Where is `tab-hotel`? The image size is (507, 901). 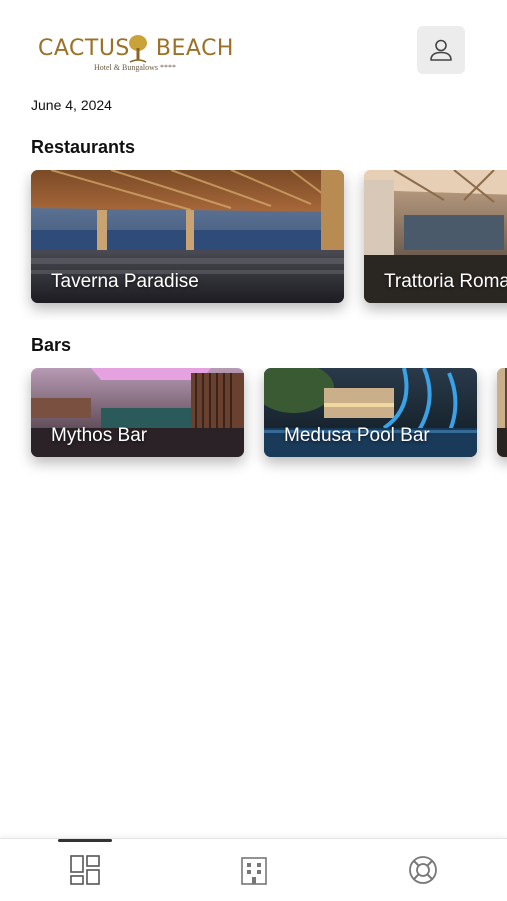
tab-hotel is located at coordinates (253, 870).